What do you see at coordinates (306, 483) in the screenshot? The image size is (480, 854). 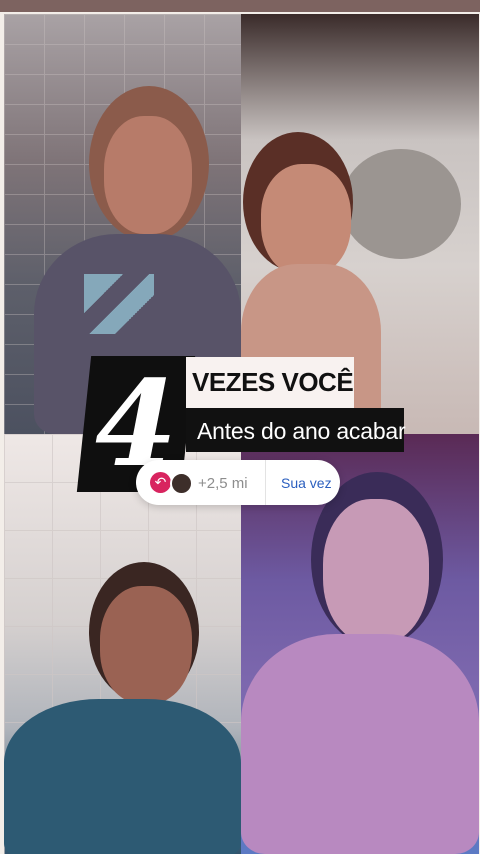 I see `your-turn-button: Sua vez` at bounding box center [306, 483].